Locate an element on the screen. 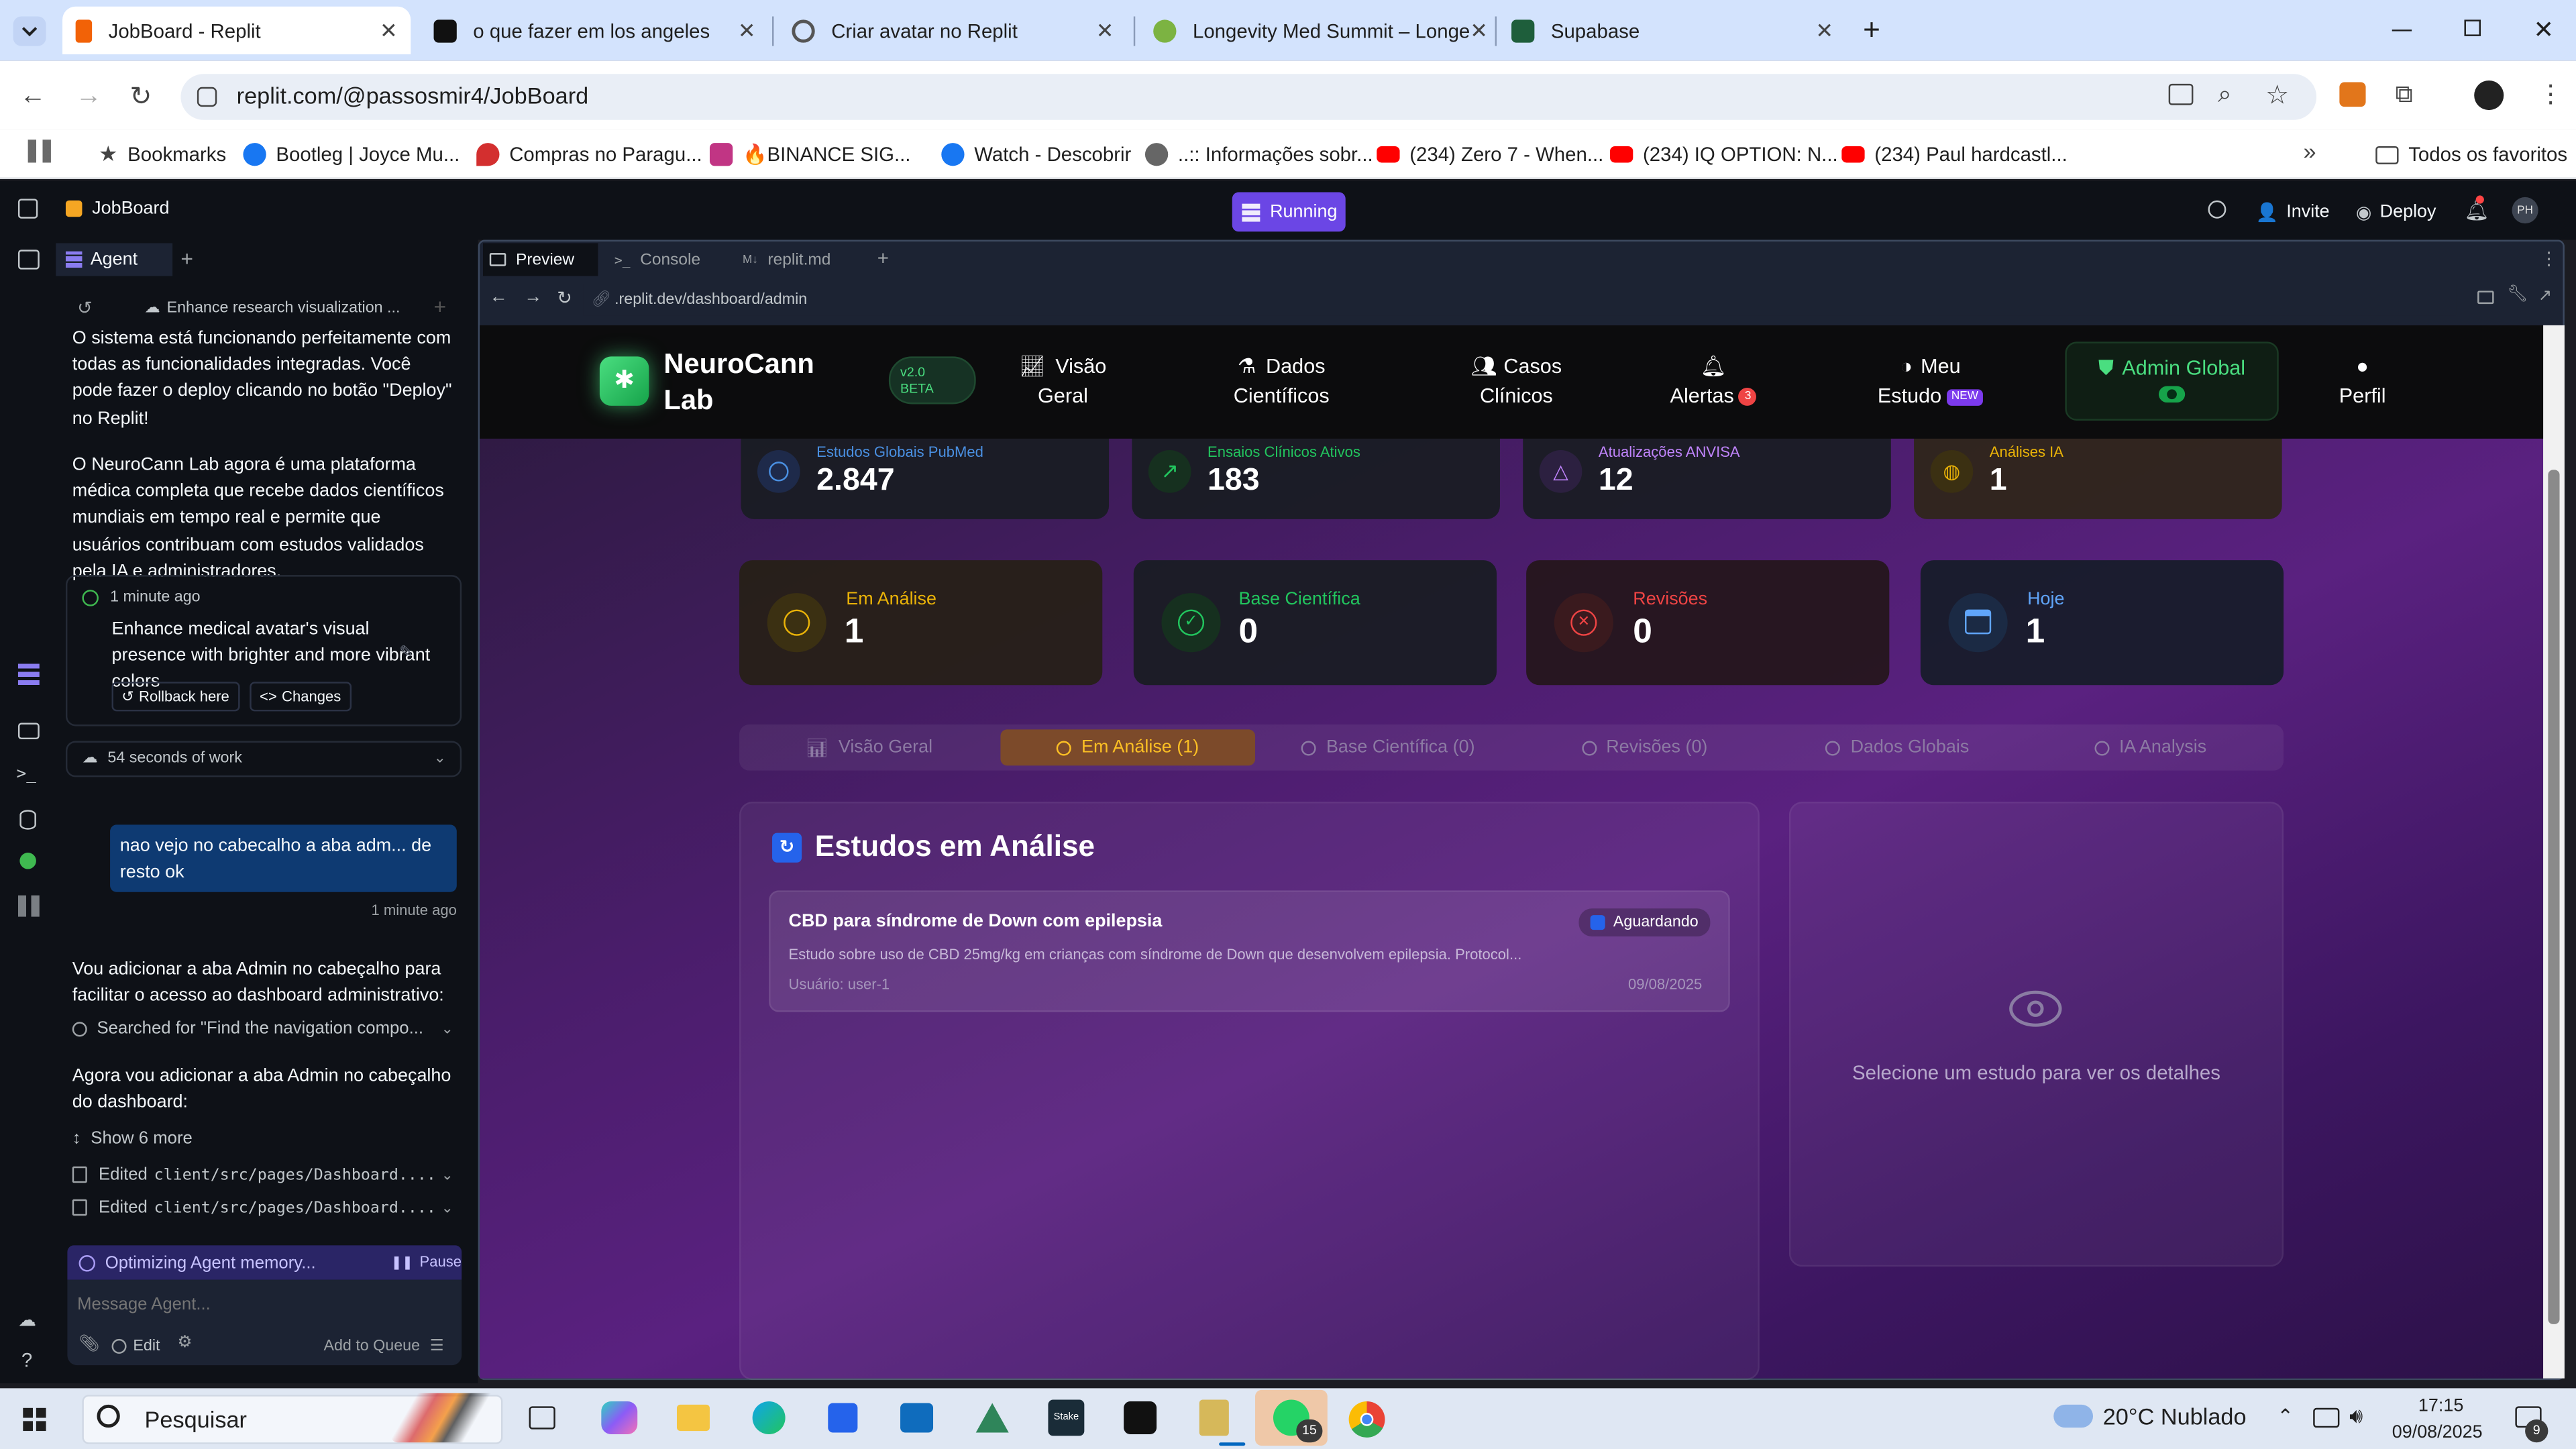 This screenshot has width=2576, height=1449. preview-url-bar is located at coordinates (1520, 300).